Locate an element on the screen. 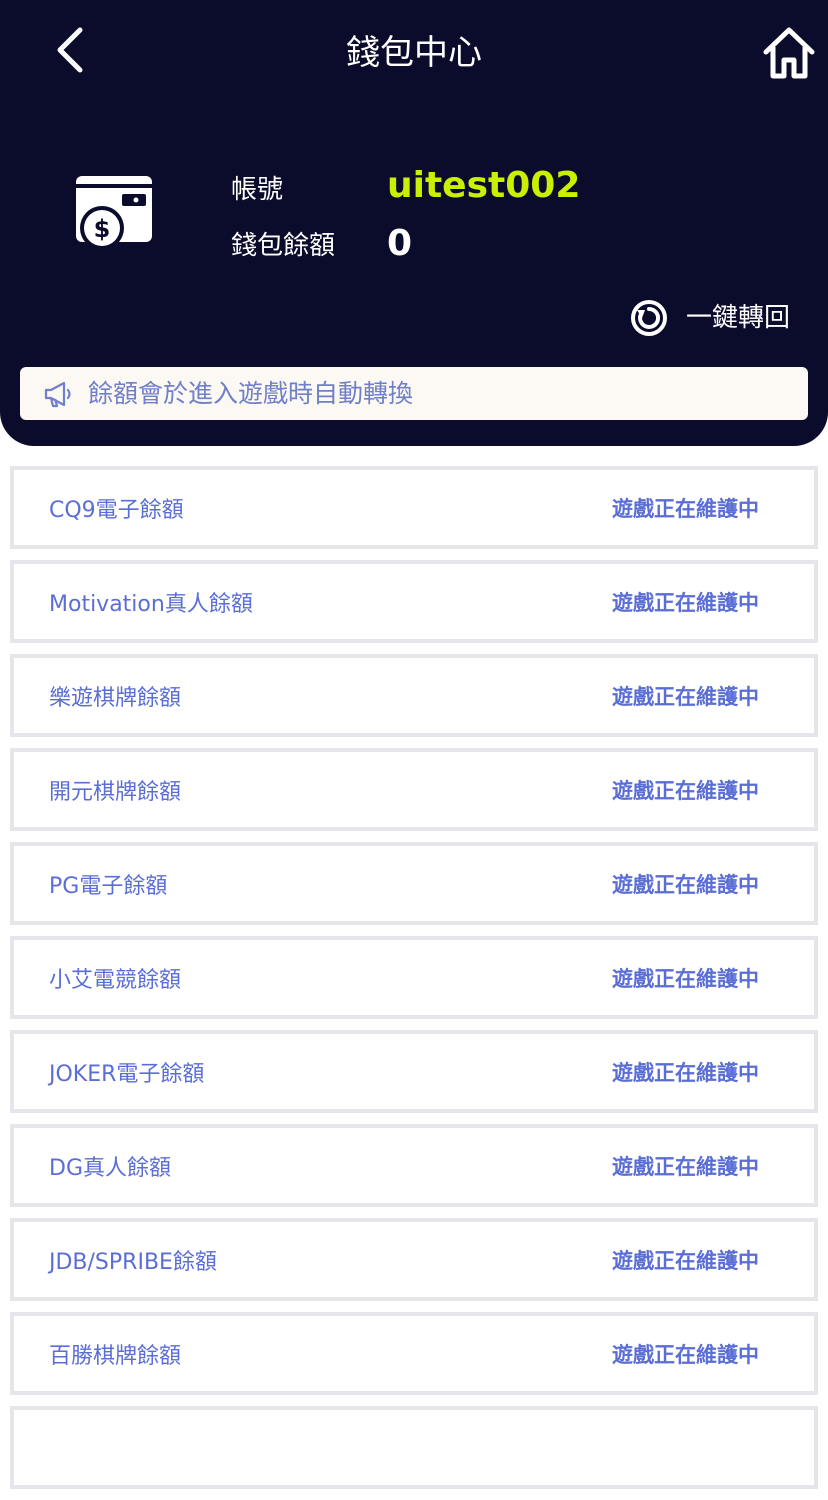 This screenshot has height=1500, width=828. game-name: PG電子餘額 is located at coordinates (108, 886).